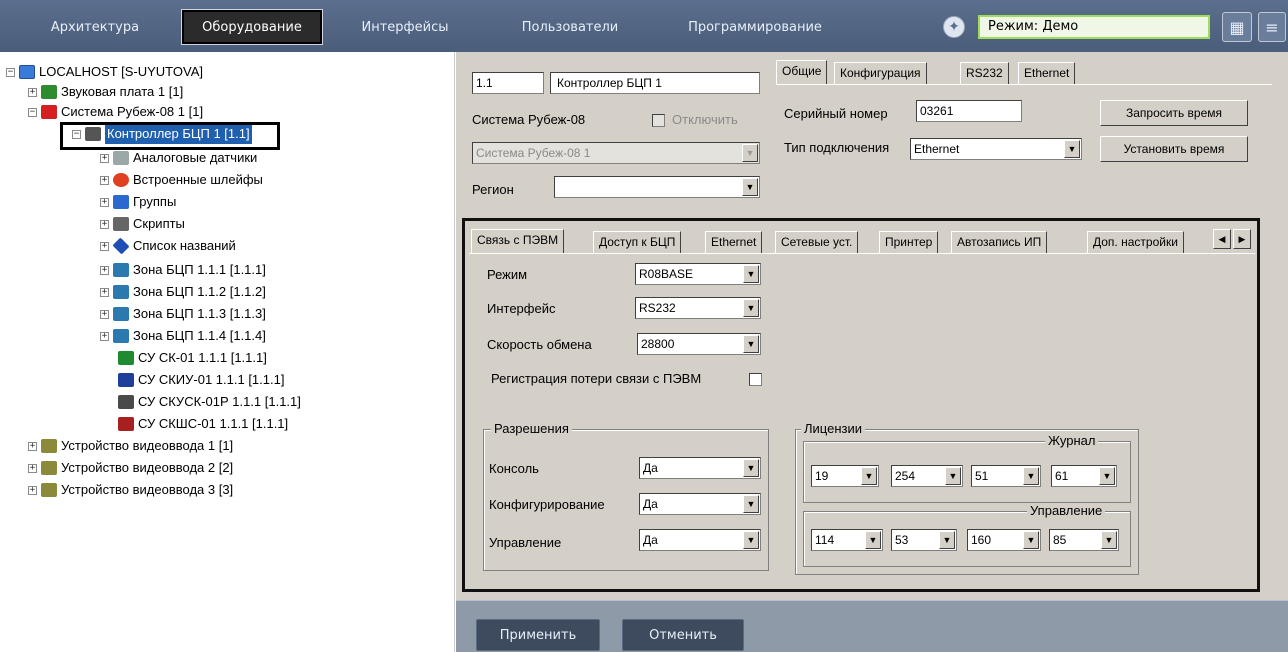  I want to click on tree-item-scripts: + Скрипты, so click(142, 224).